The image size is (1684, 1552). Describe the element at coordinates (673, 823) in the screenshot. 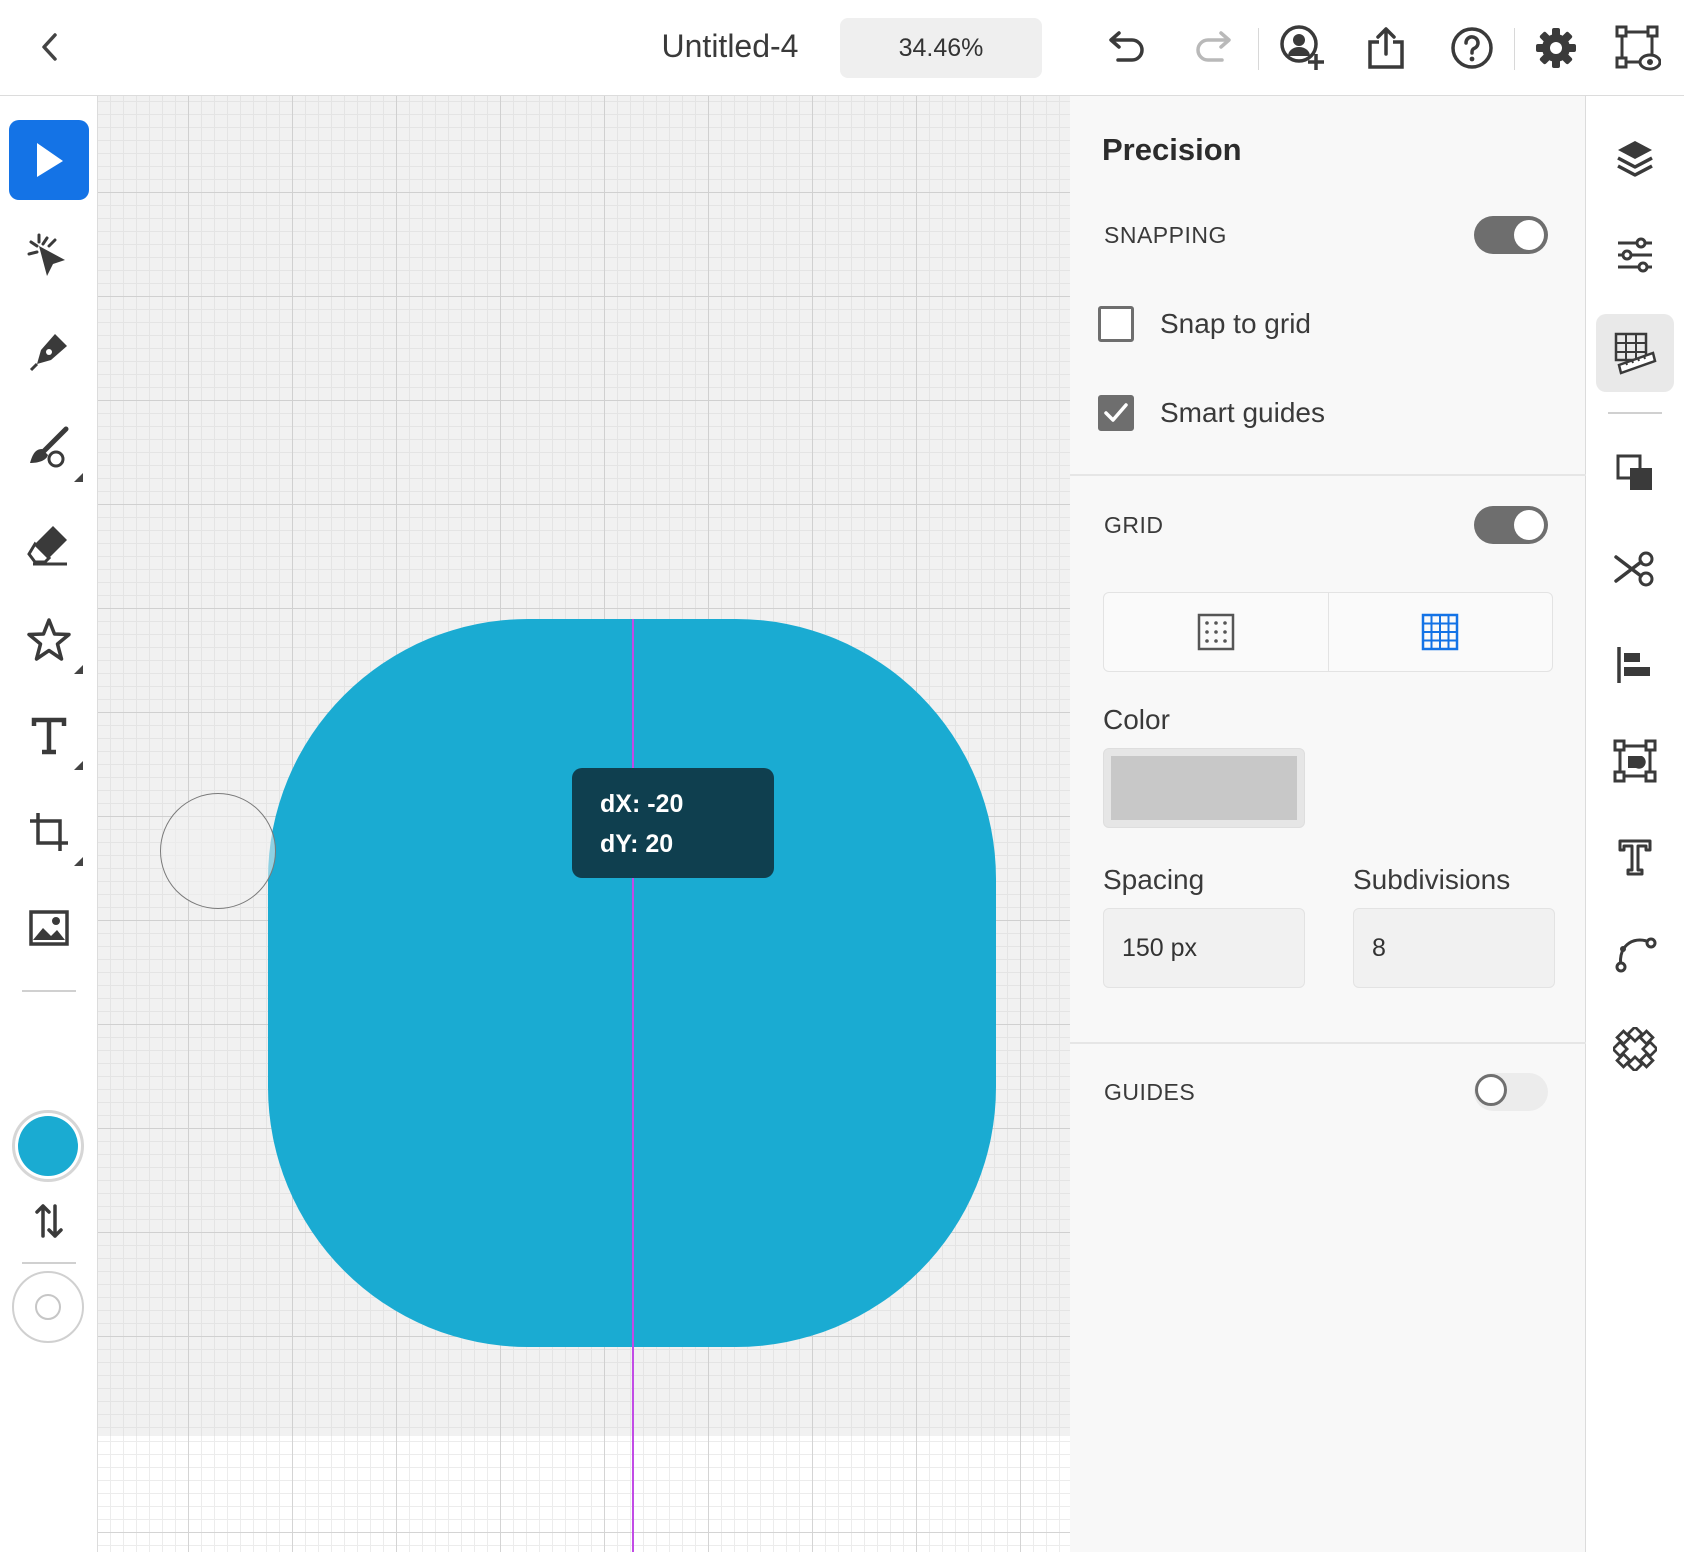

I see `move-delta-tooltip: dX: -20 dY: 20` at that location.